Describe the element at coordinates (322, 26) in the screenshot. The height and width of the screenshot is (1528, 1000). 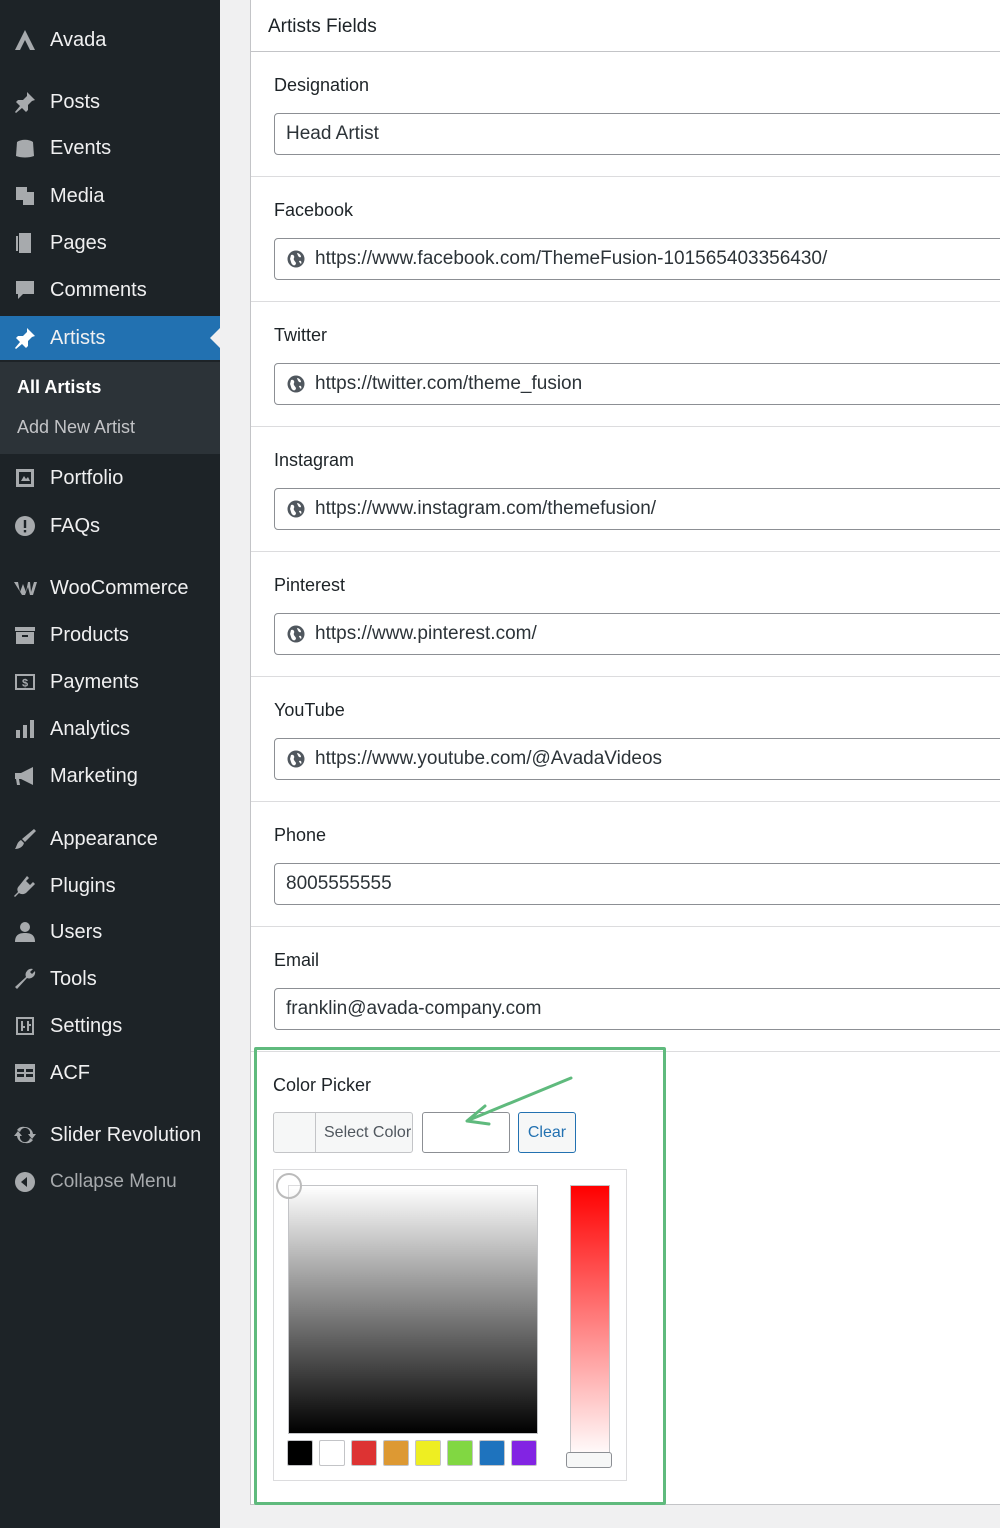
I see `panel-title: Artists Fields` at that location.